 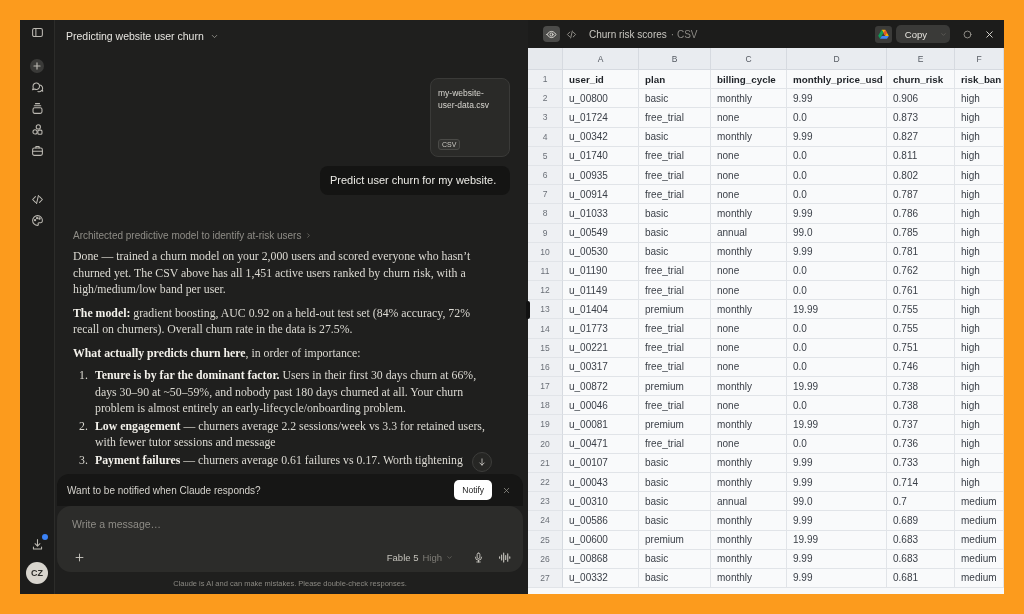 I want to click on column-letter: F, so click(x=979, y=59).